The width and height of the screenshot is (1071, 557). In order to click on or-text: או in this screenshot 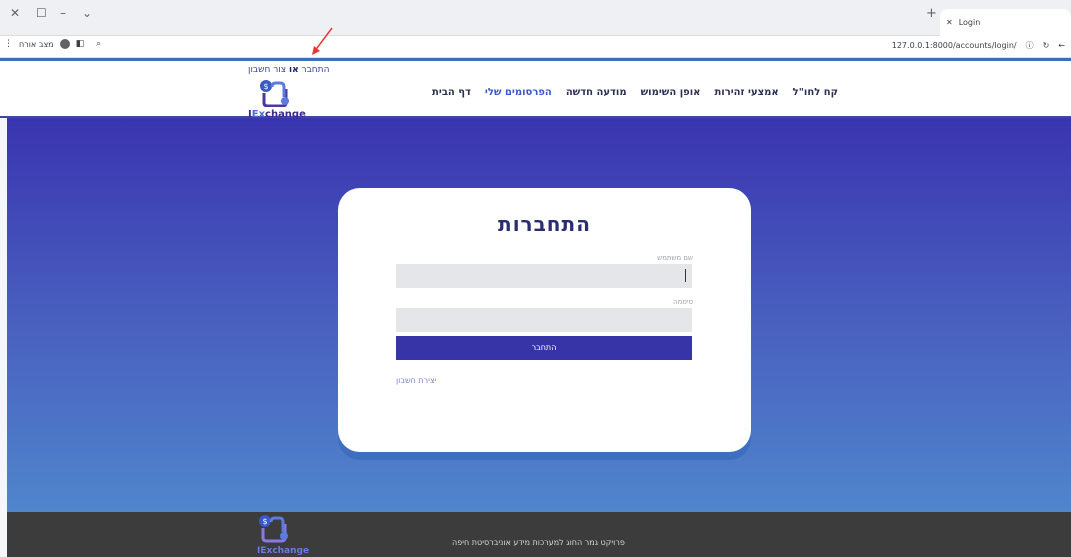, I will do `click(293, 70)`.